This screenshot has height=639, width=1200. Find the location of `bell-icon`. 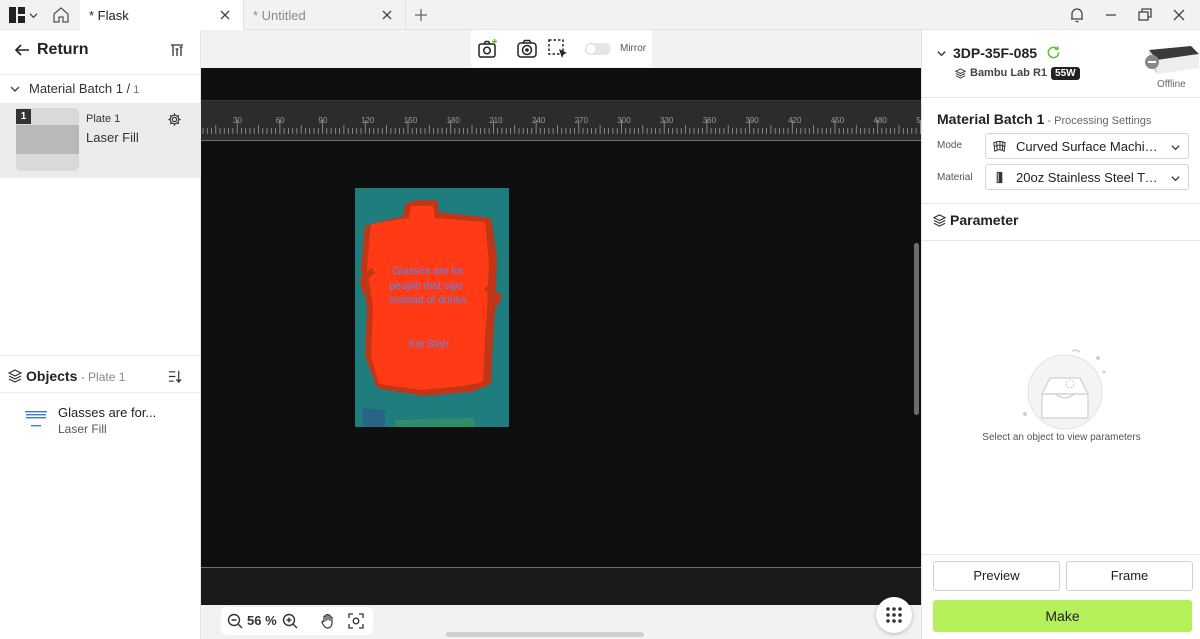

bell-icon is located at coordinates (1077, 15).